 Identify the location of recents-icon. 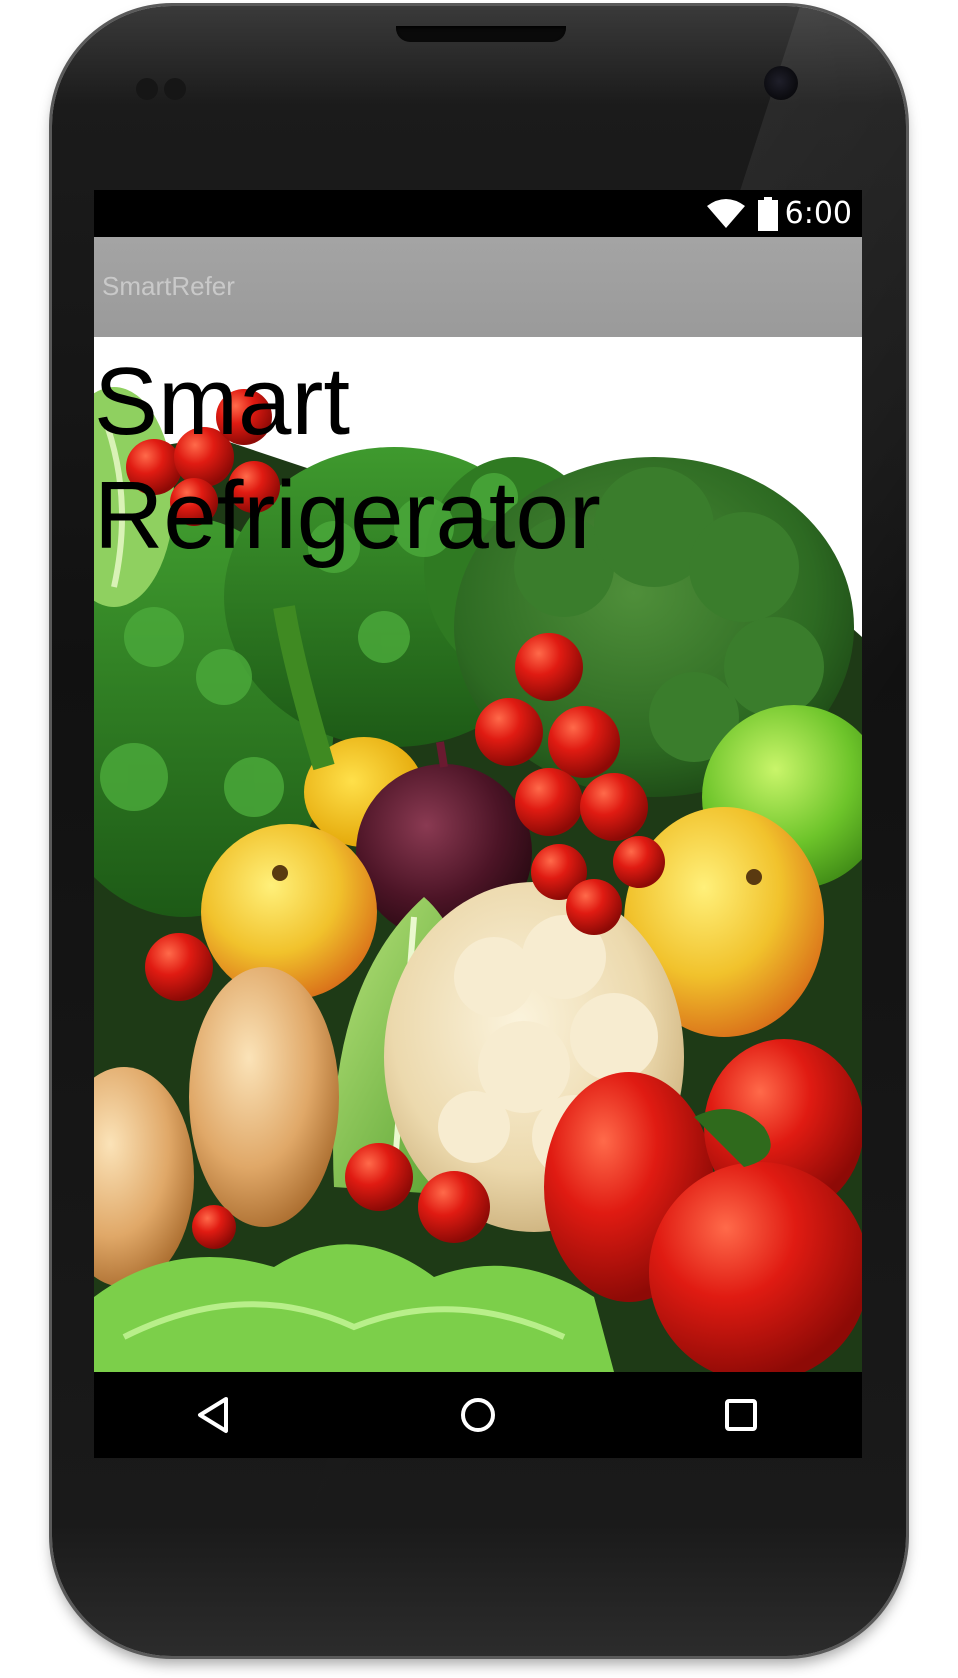
(741, 1415).